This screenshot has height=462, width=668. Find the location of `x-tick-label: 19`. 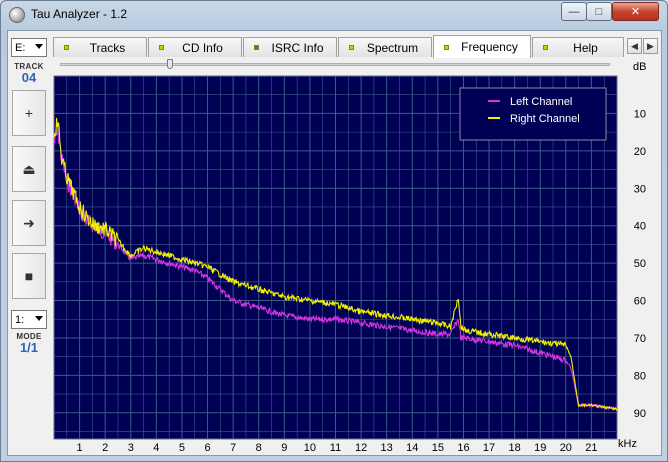

x-tick-label: 19 is located at coordinates (540, 448).